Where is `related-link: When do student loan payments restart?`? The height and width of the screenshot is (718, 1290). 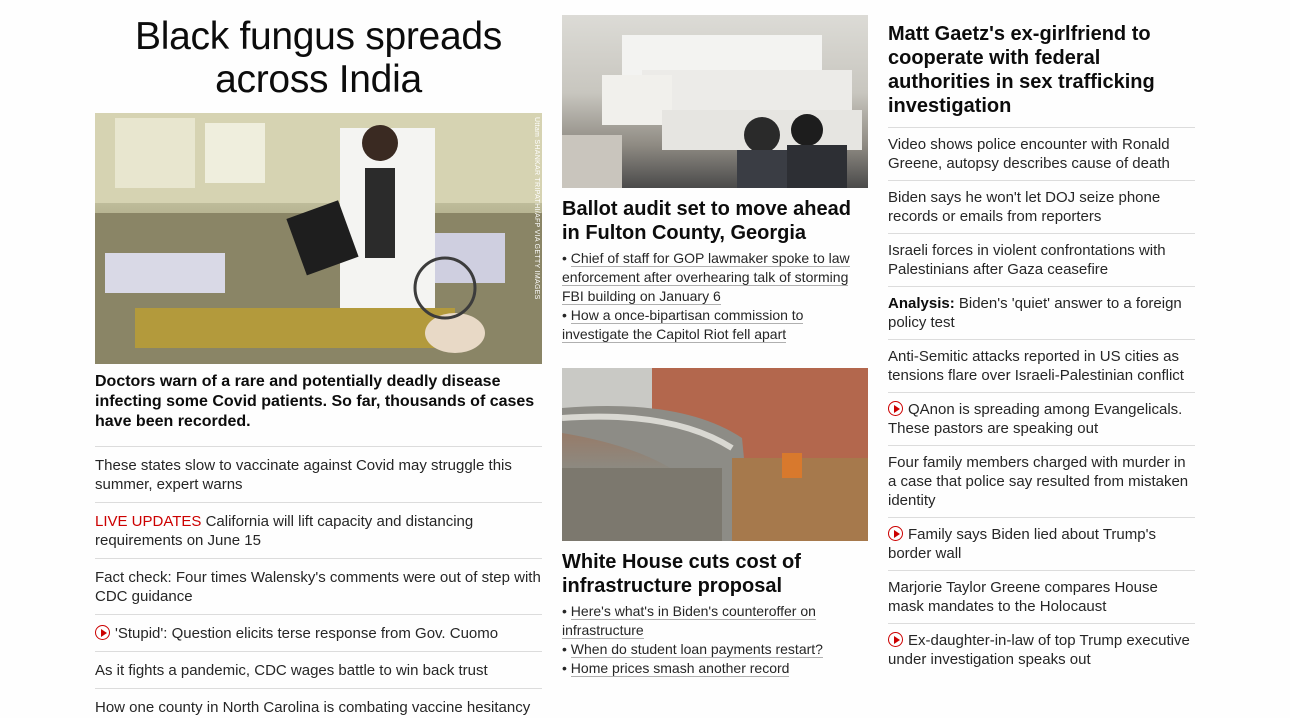
related-link: When do student loan payments restart? is located at coordinates (696, 649).